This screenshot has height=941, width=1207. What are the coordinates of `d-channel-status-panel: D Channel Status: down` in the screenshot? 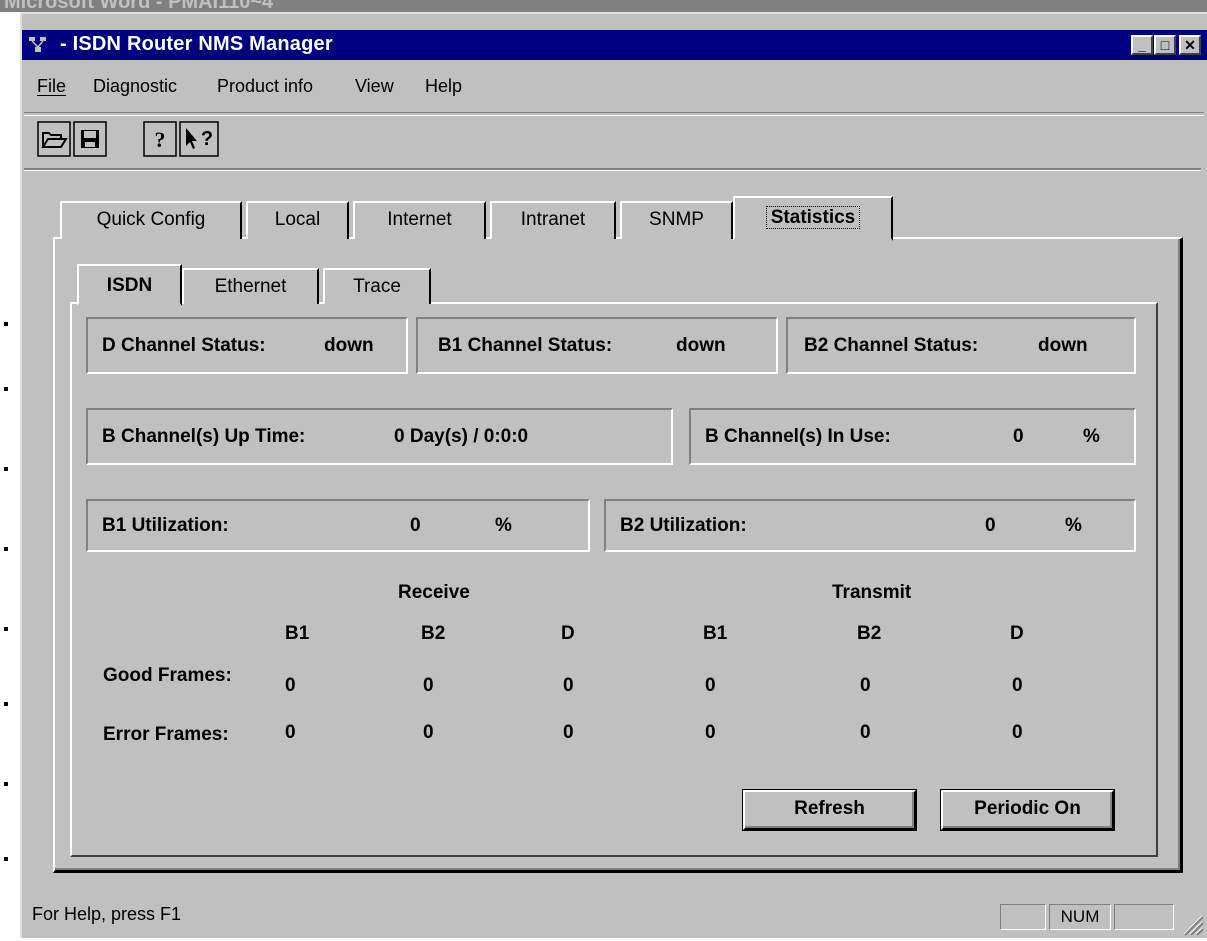 It's located at (247, 345).